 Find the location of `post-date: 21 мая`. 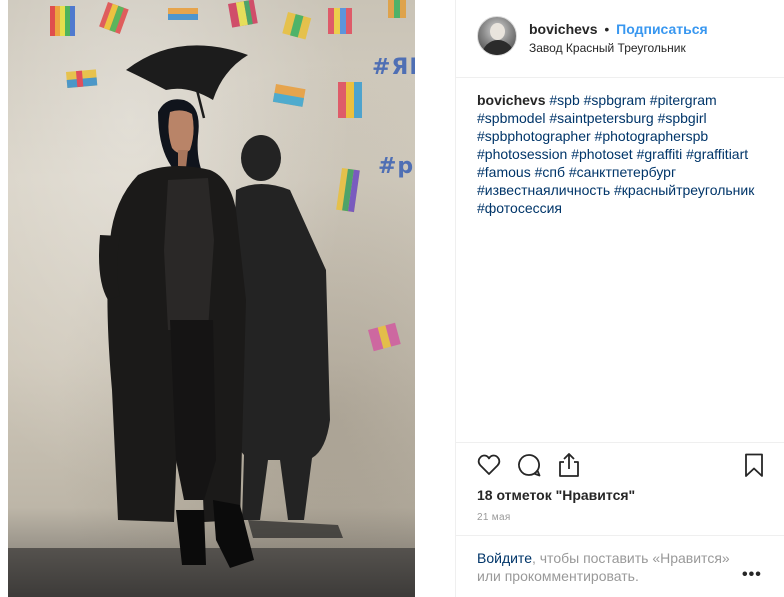

post-date: 21 мая is located at coordinates (494, 517).